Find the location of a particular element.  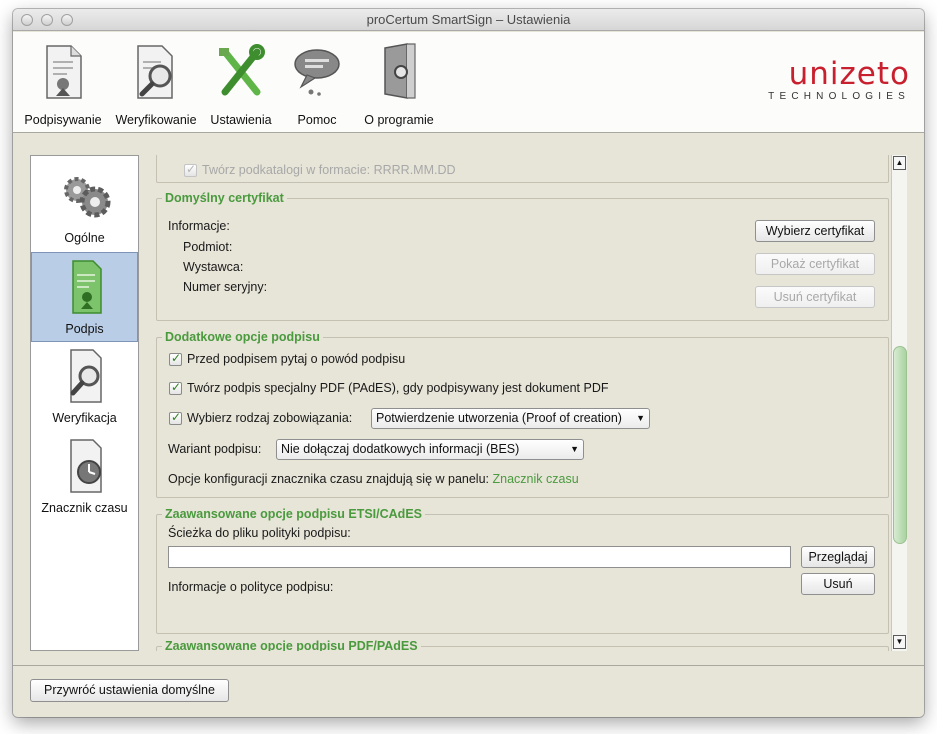

logo-brand: unizeto is located at coordinates (849, 74).